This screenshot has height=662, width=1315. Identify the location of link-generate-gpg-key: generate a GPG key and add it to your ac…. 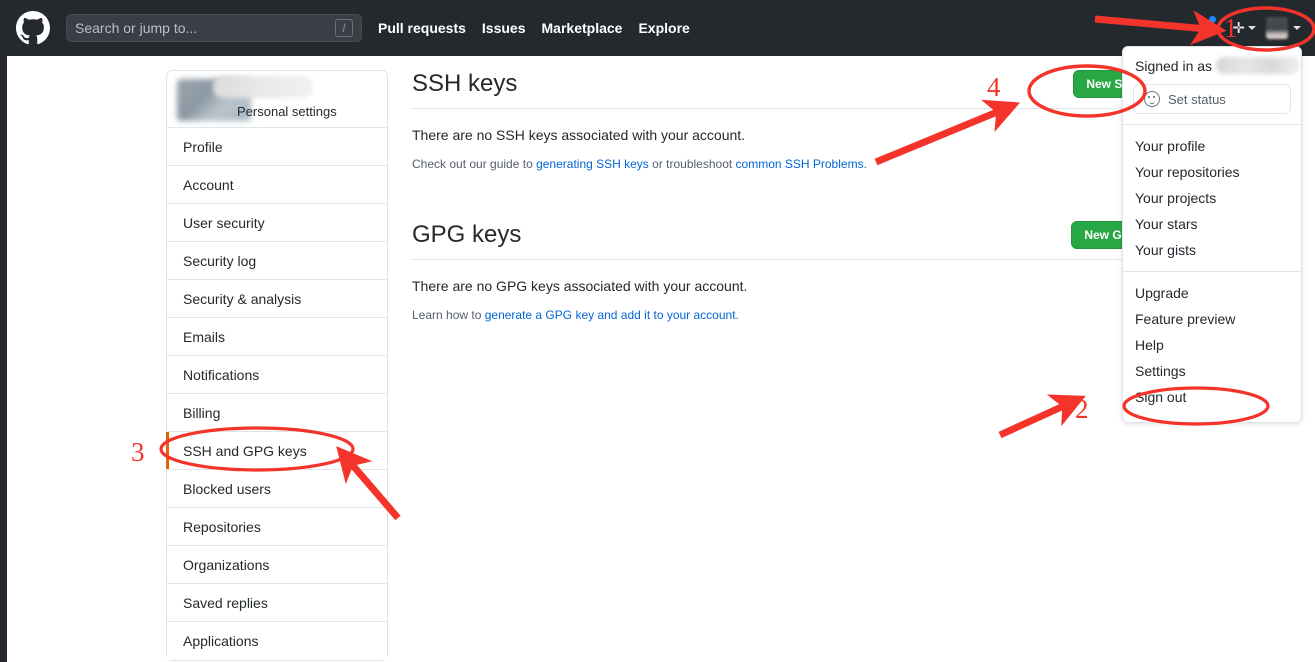
(610, 315).